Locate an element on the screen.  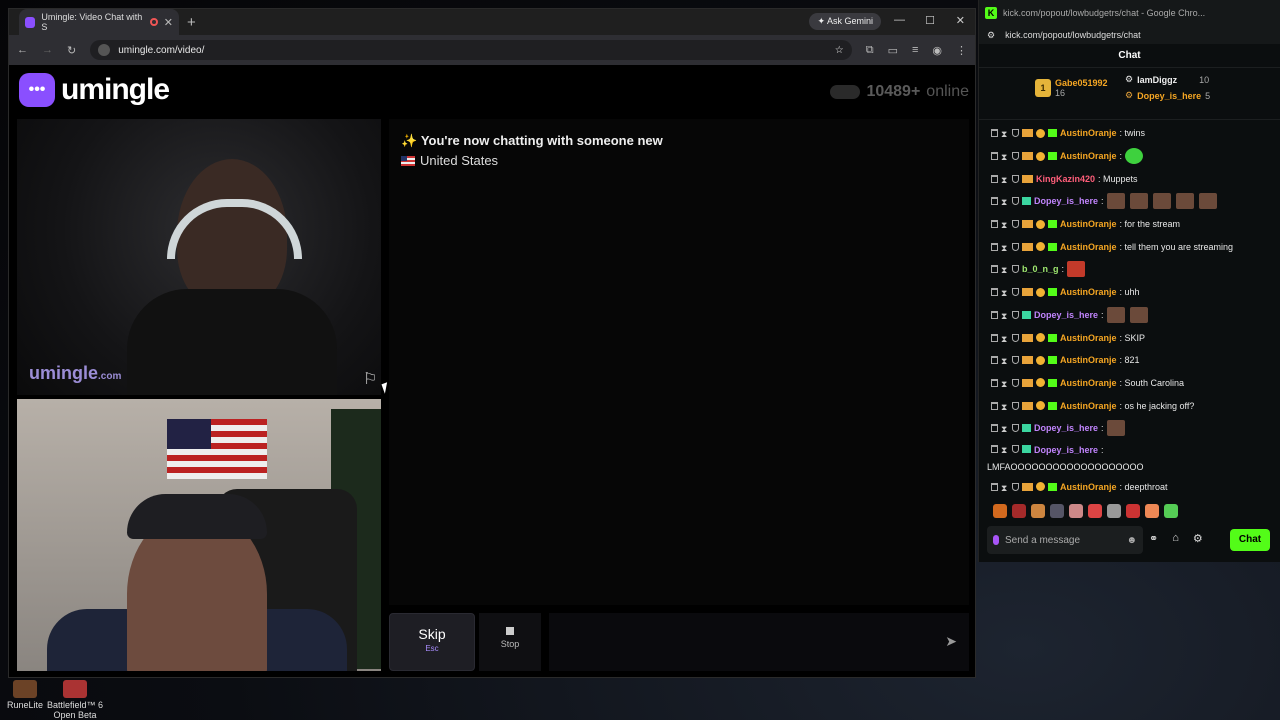
umingle-logo: ••• umingle is located at coordinates (94, 90).